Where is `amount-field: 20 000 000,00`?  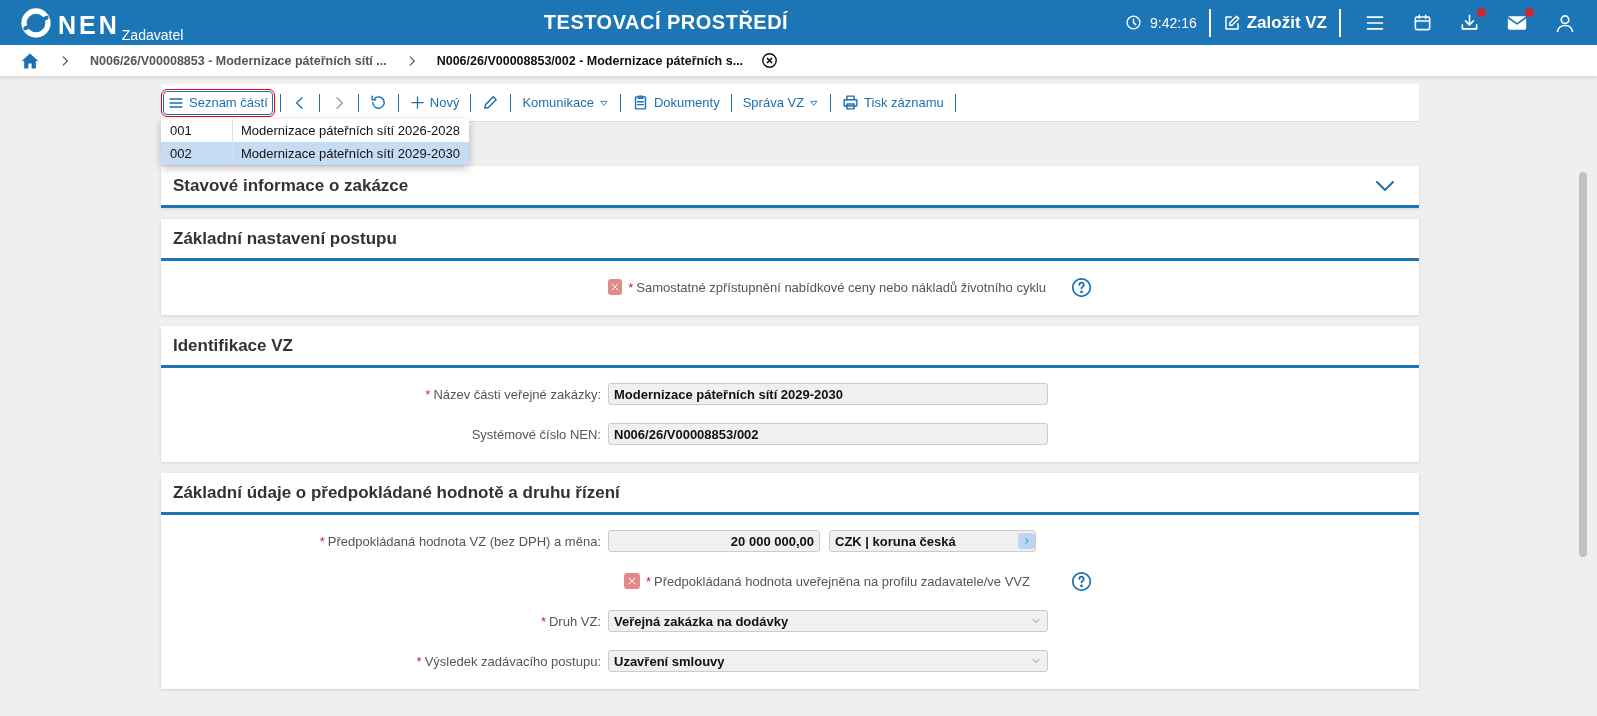
amount-field: 20 000 000,00 is located at coordinates (714, 541).